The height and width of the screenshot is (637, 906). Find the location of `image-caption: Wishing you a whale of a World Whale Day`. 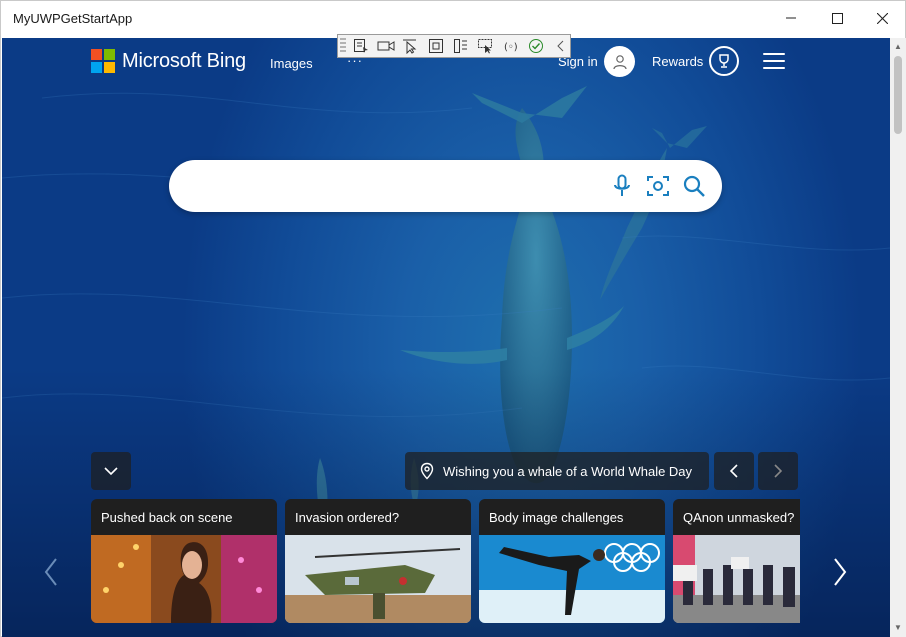

image-caption: Wishing you a whale of a World Whale Day is located at coordinates (557, 471).